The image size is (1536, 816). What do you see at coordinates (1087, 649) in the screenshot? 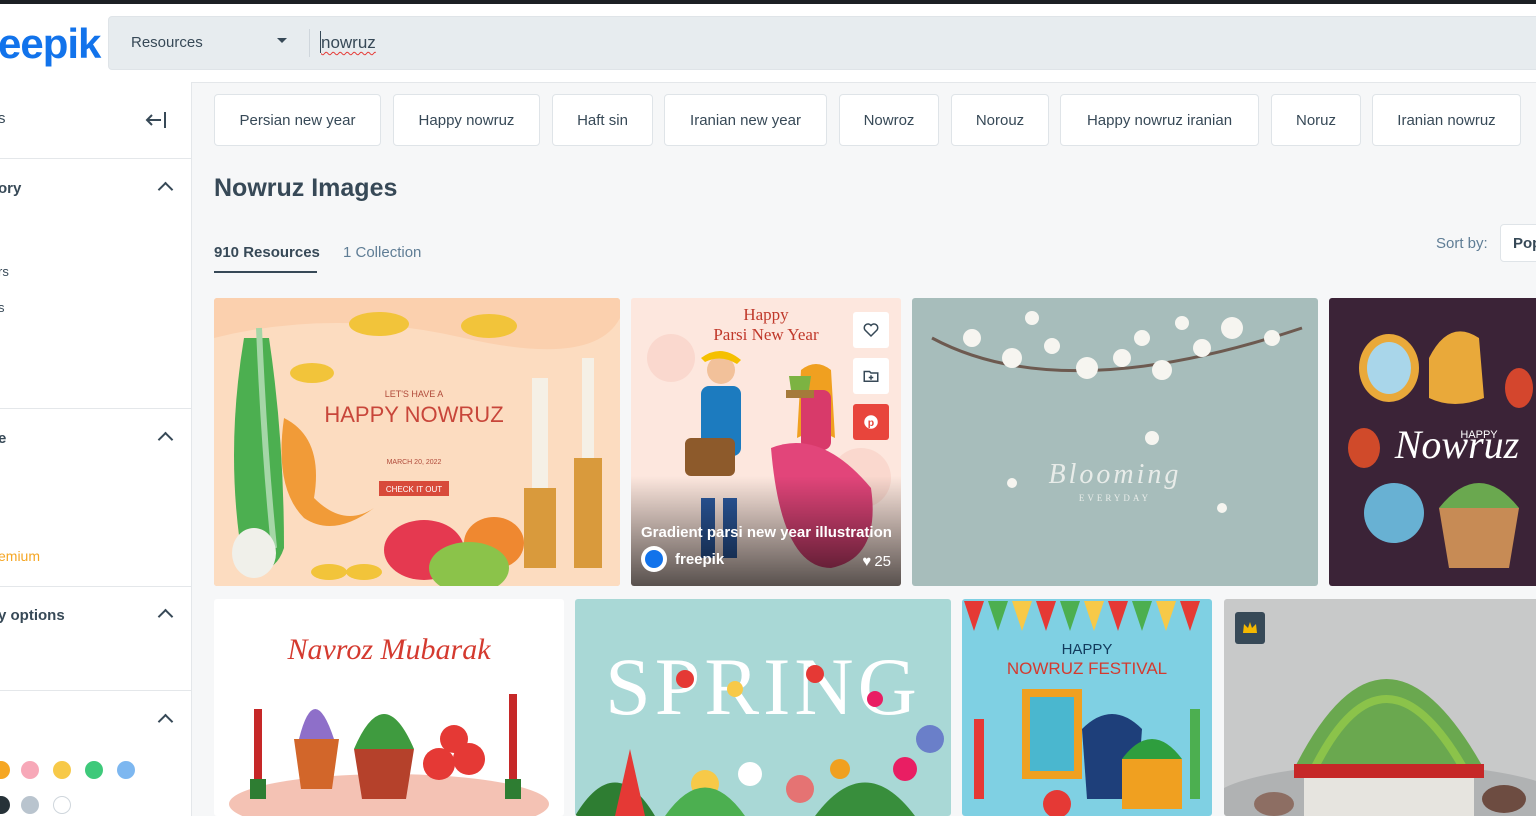
I see `card-art-text: HAPPY` at bounding box center [1087, 649].